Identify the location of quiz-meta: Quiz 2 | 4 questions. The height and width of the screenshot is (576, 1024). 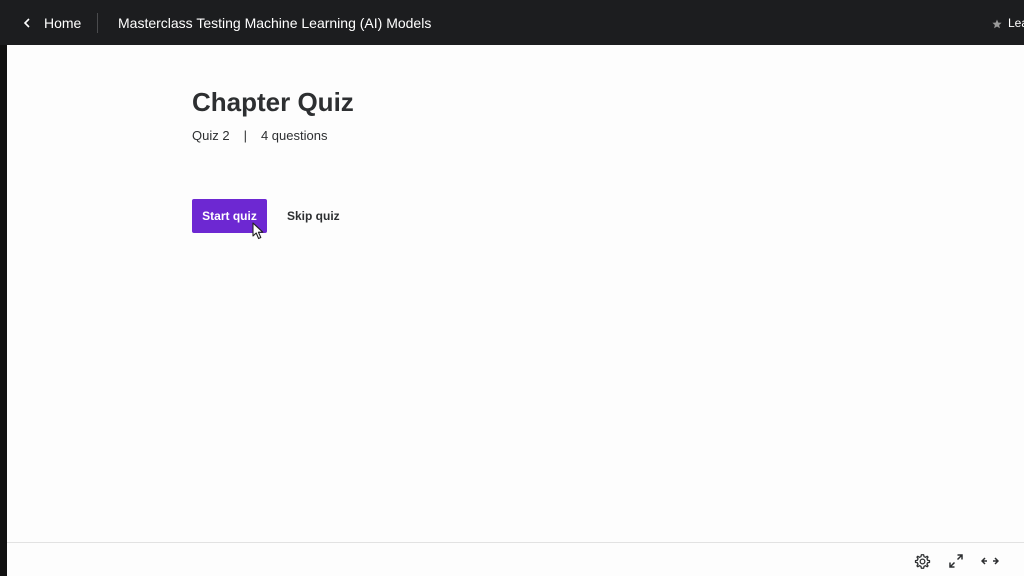
(259, 135).